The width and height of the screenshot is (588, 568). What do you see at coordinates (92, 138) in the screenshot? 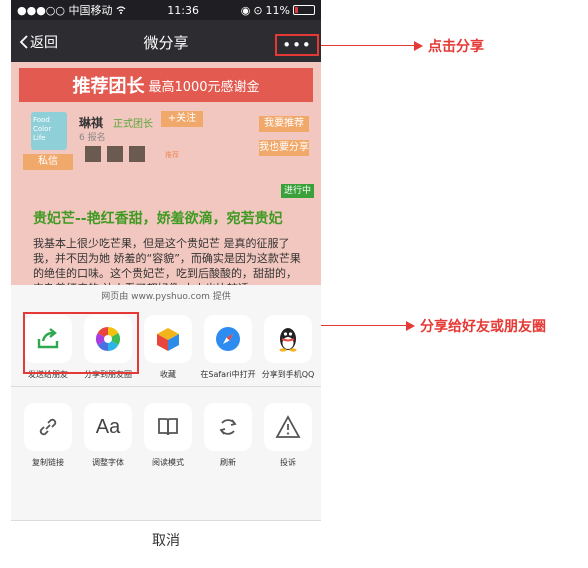
I see `signup-count: 6 报名` at bounding box center [92, 138].